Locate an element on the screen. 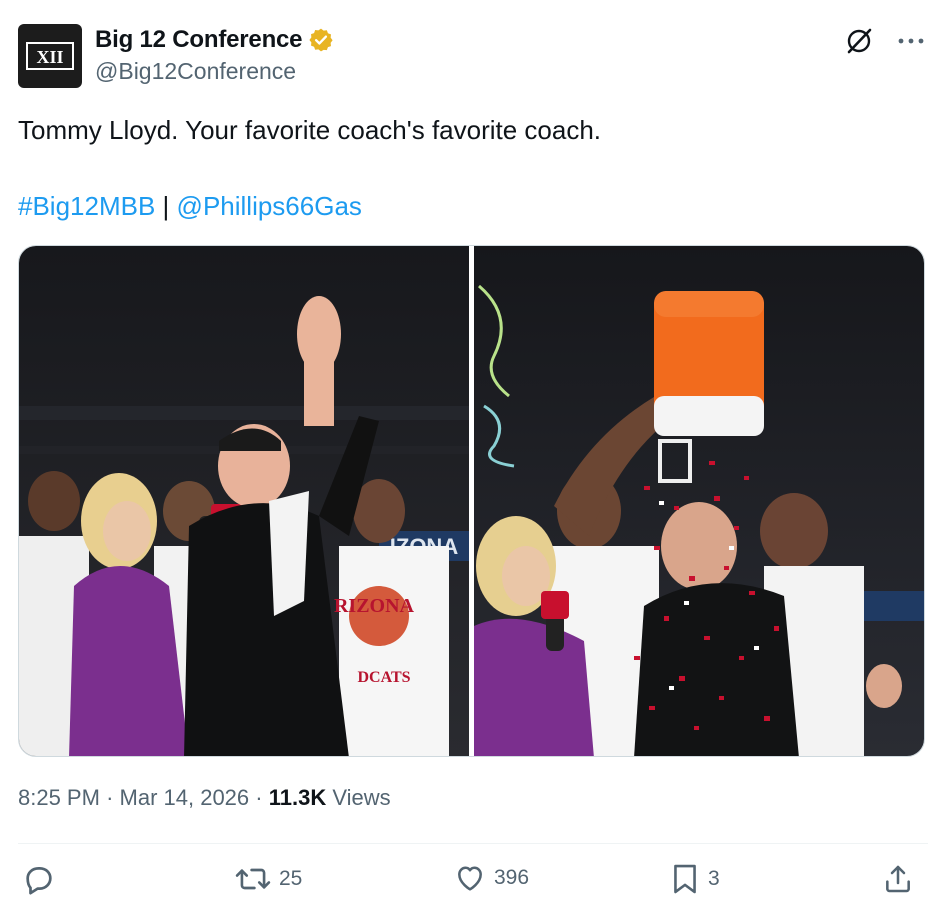  svg-text: XII is located at coordinates (49, 57).